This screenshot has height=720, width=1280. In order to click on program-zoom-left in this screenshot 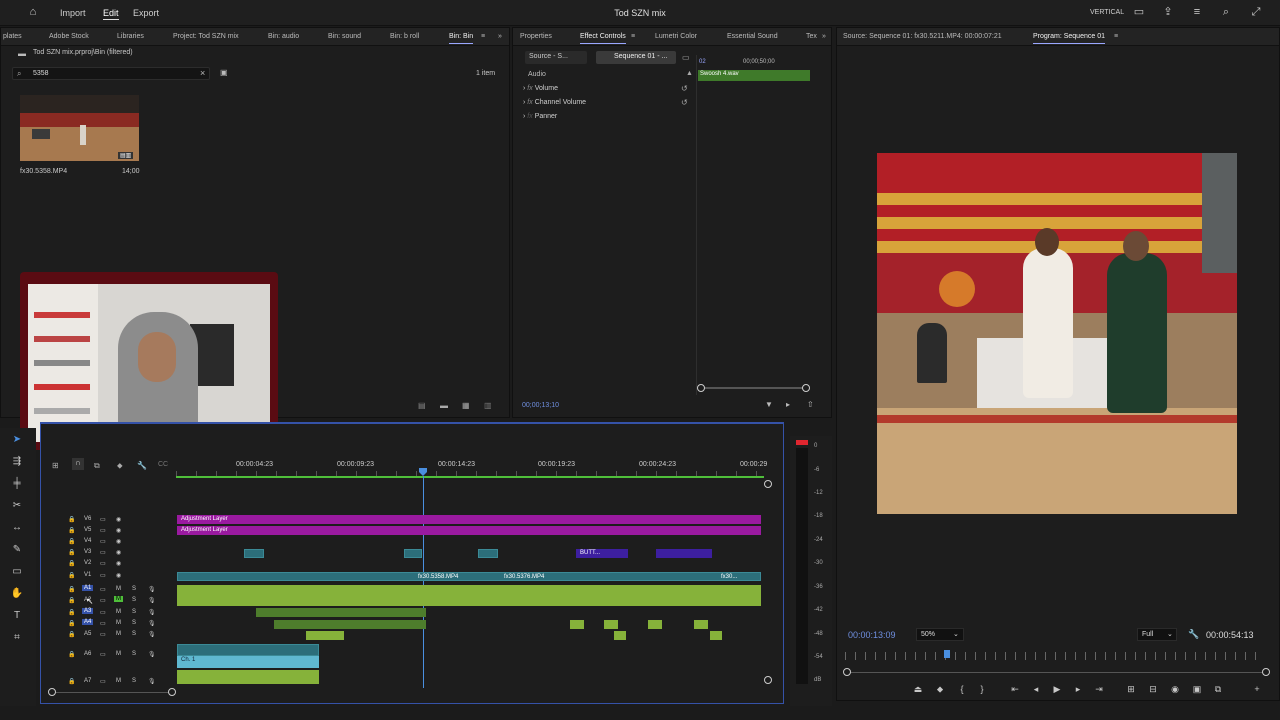, I will do `click(847, 672)`.